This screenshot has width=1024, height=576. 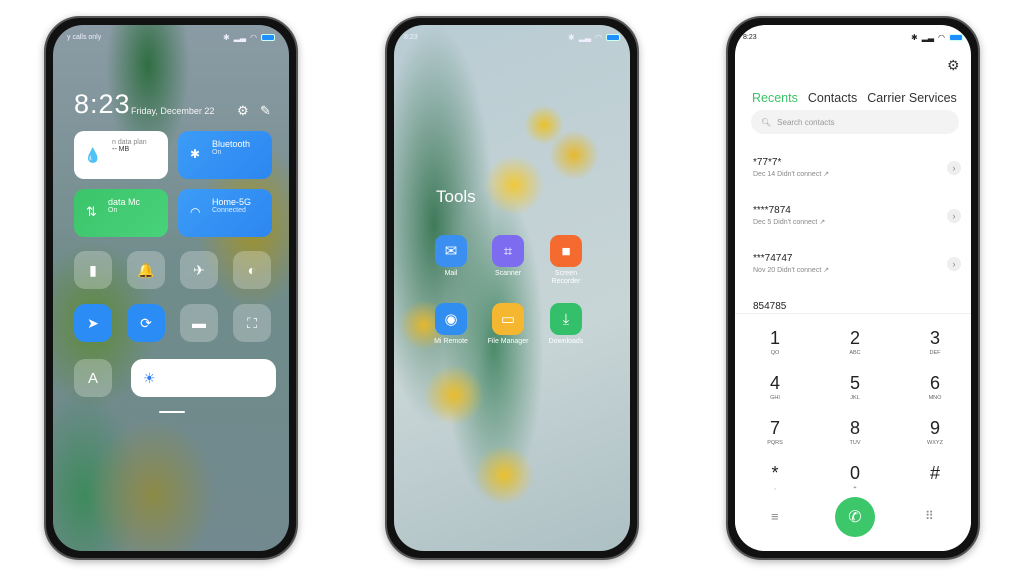 I want to click on tile-title: n data plan, so click(x=129, y=142).